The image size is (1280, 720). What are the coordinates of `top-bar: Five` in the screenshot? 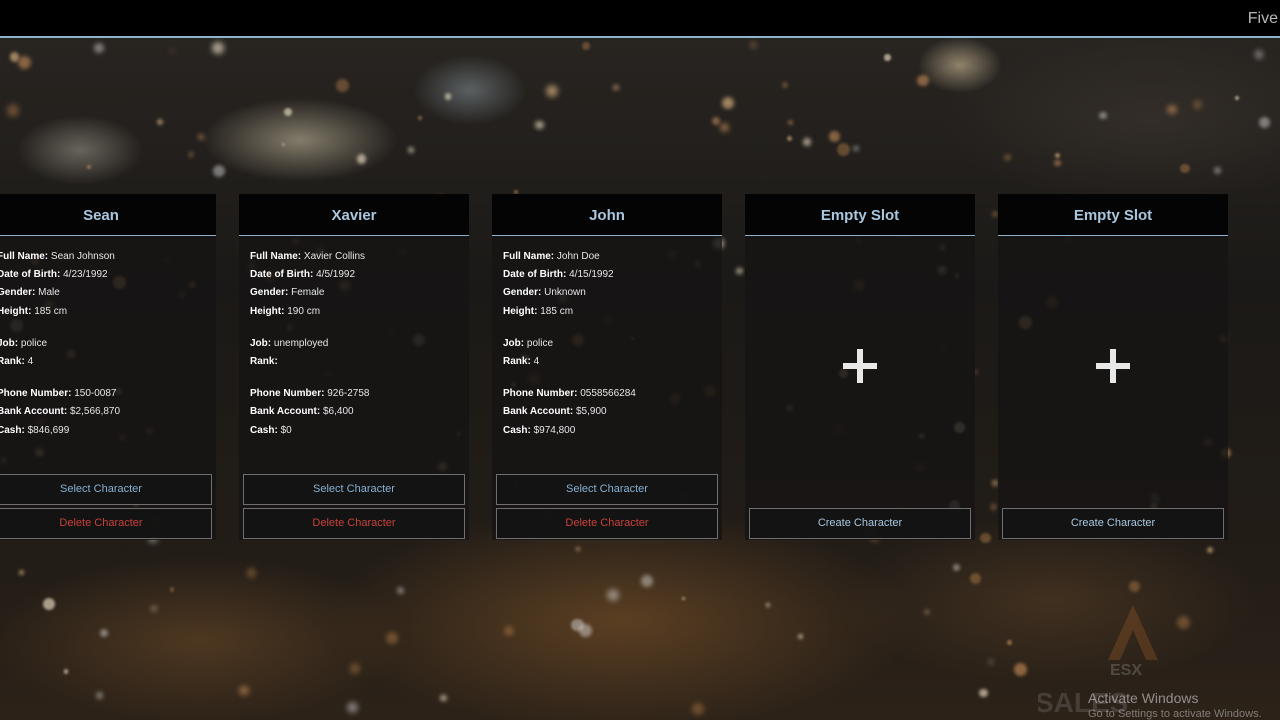 It's located at (640, 19).